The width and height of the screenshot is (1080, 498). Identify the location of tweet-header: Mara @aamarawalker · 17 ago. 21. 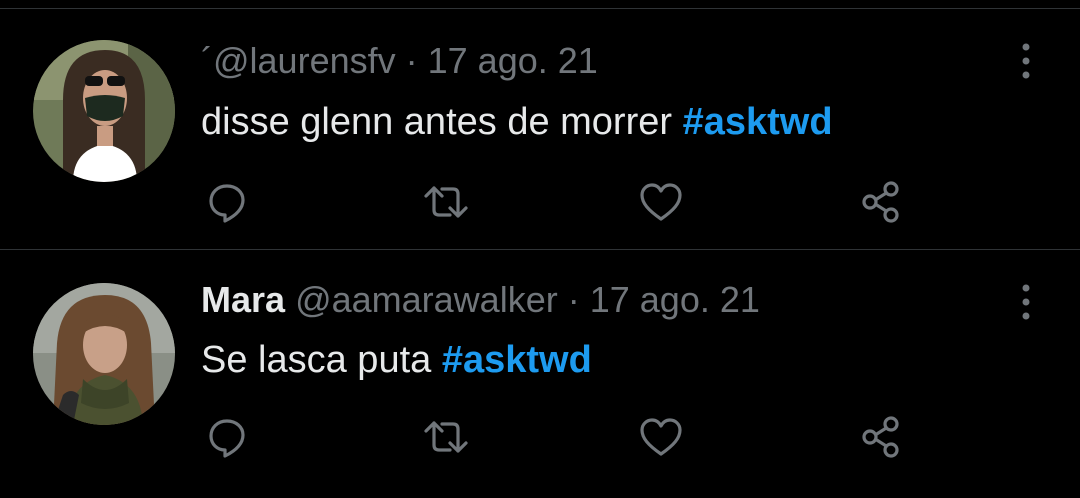
(480, 300).